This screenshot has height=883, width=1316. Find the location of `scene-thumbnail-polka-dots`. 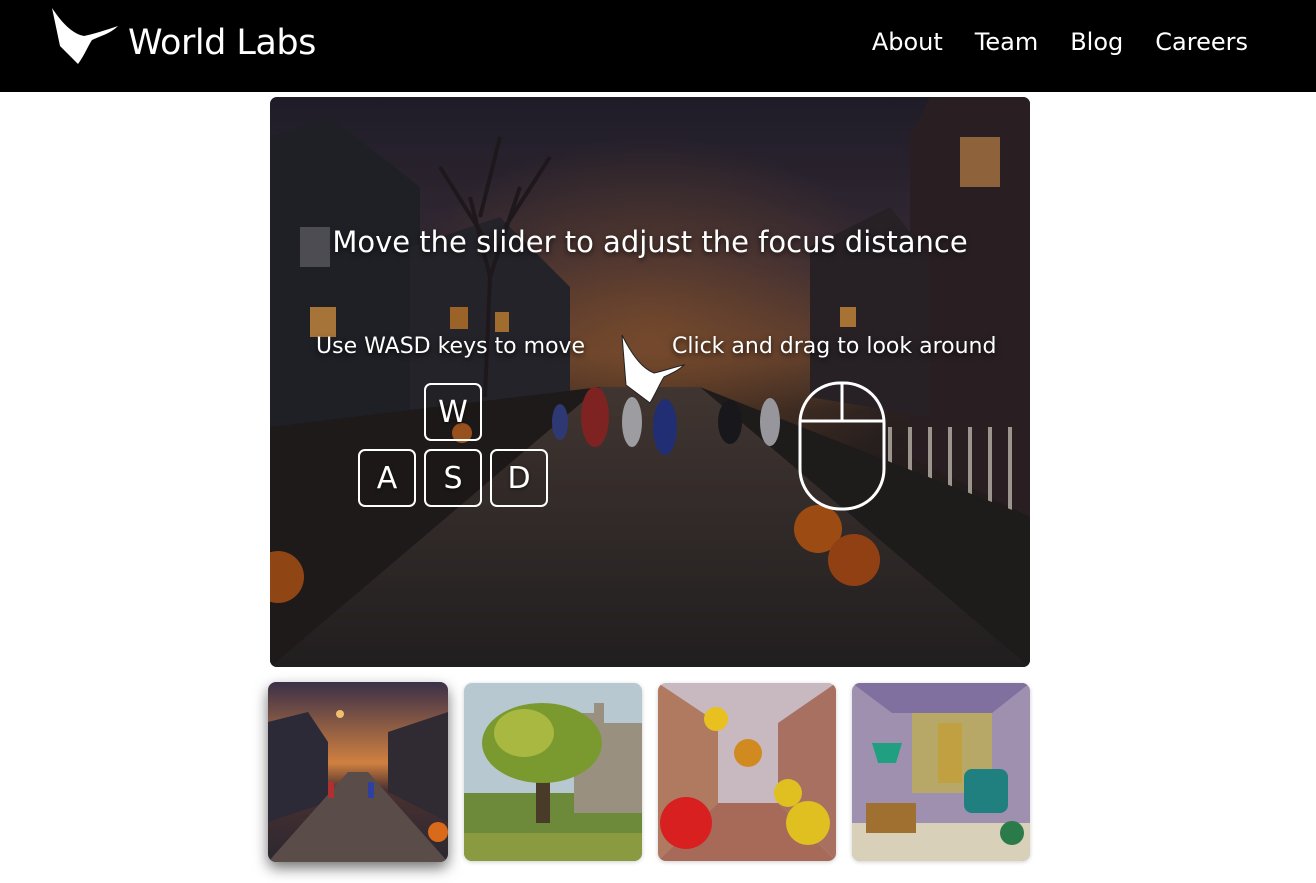

scene-thumbnail-polka-dots is located at coordinates (747, 772).